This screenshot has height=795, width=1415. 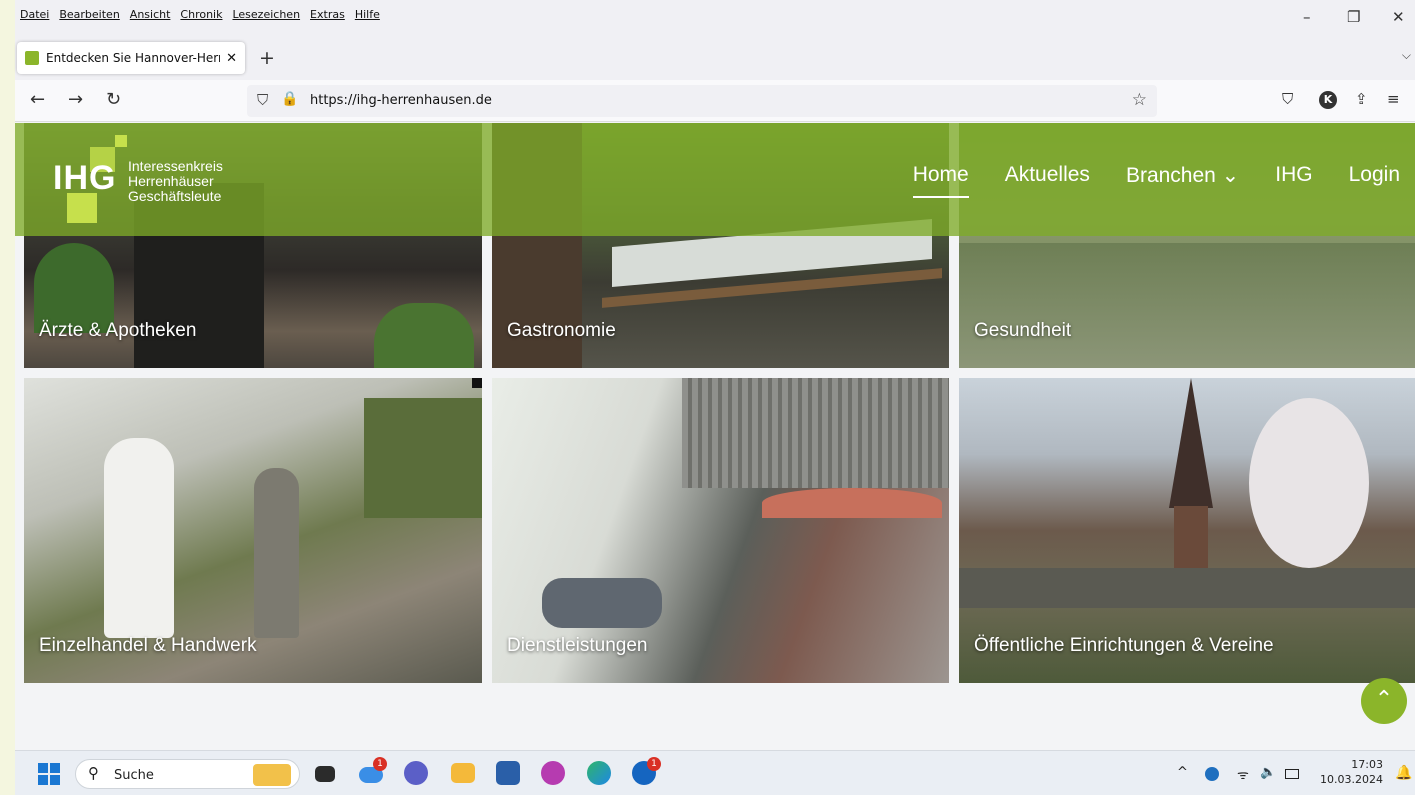 I want to click on task-view-icon, so click(x=325, y=774).